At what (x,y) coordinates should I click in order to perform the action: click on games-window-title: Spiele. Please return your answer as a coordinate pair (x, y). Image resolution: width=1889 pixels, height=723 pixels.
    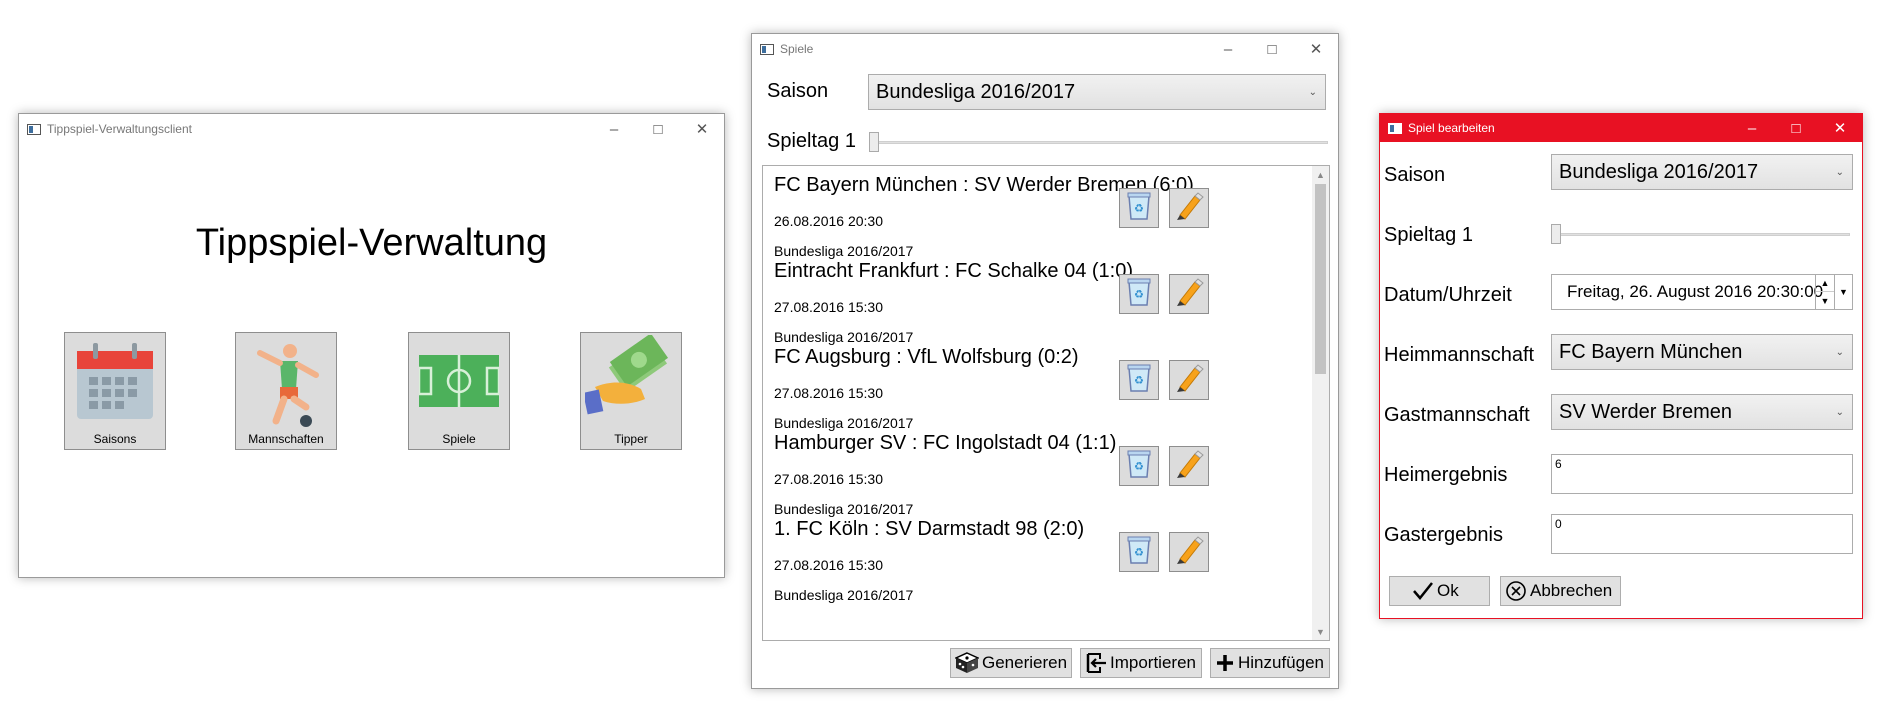
    Looking at the image, I should click on (797, 49).